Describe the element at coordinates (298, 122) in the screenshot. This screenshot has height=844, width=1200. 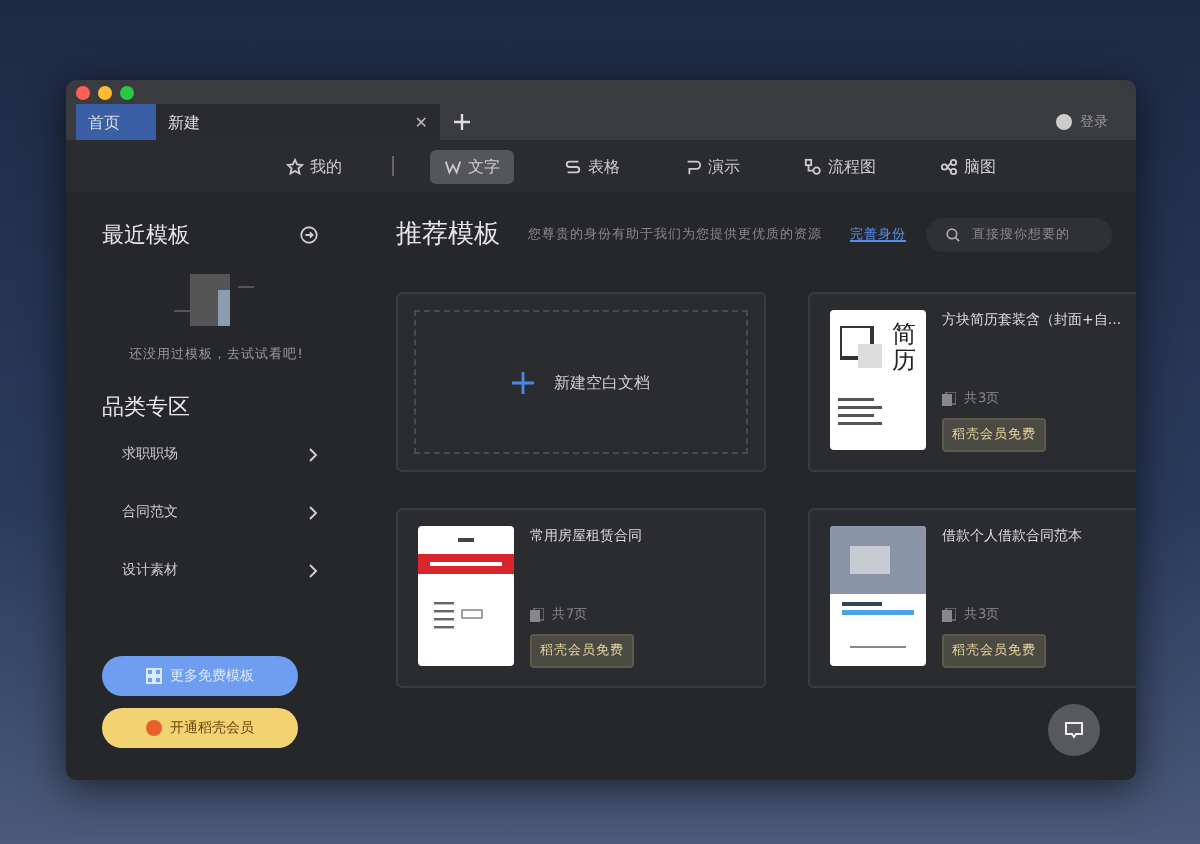
I see `tab: 新建 ✕` at that location.